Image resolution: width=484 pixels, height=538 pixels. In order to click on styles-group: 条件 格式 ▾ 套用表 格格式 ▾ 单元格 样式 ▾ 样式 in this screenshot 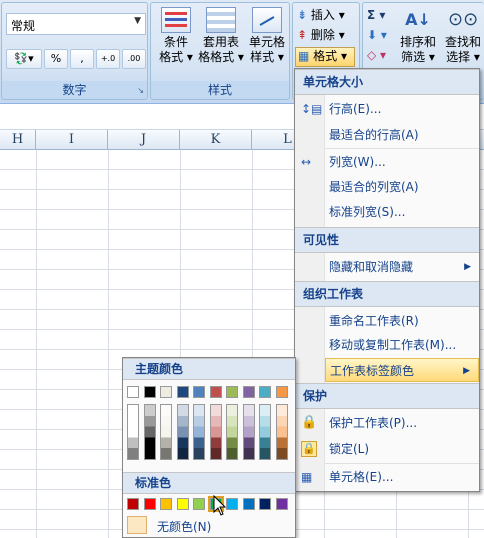, I will do `click(220, 51)`.